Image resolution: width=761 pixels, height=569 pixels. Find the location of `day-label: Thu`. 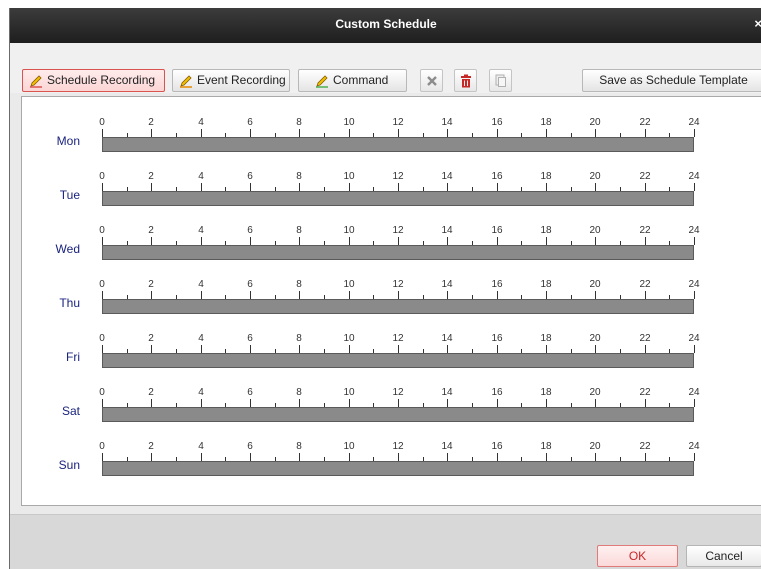

day-label: Thu is located at coordinates (69, 303).